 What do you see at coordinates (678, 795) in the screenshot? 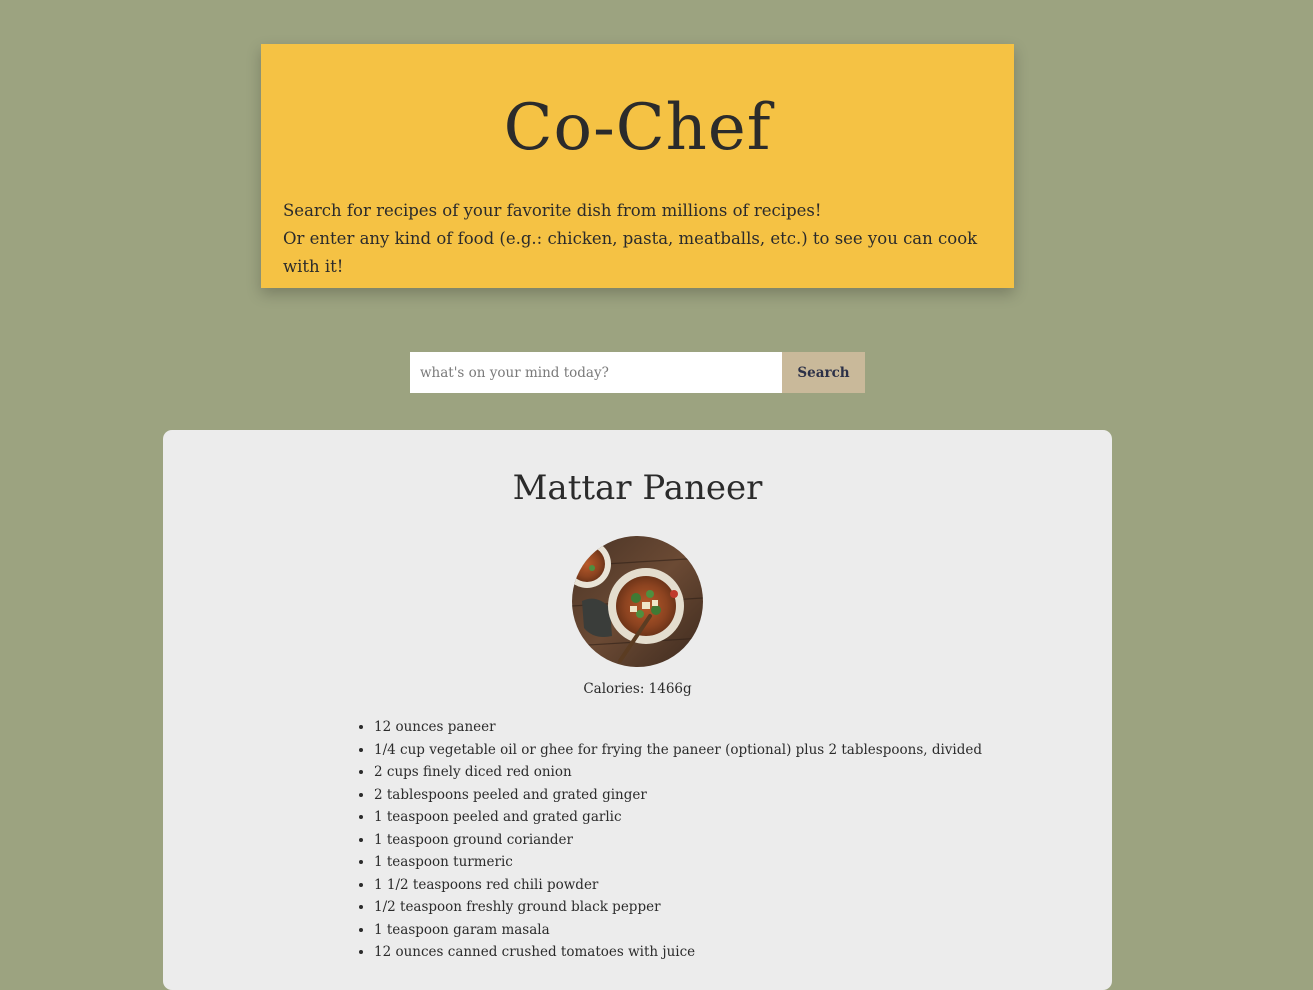
I see `ingredient-item: 2 tablespoons peeled and grated ginger` at bounding box center [678, 795].